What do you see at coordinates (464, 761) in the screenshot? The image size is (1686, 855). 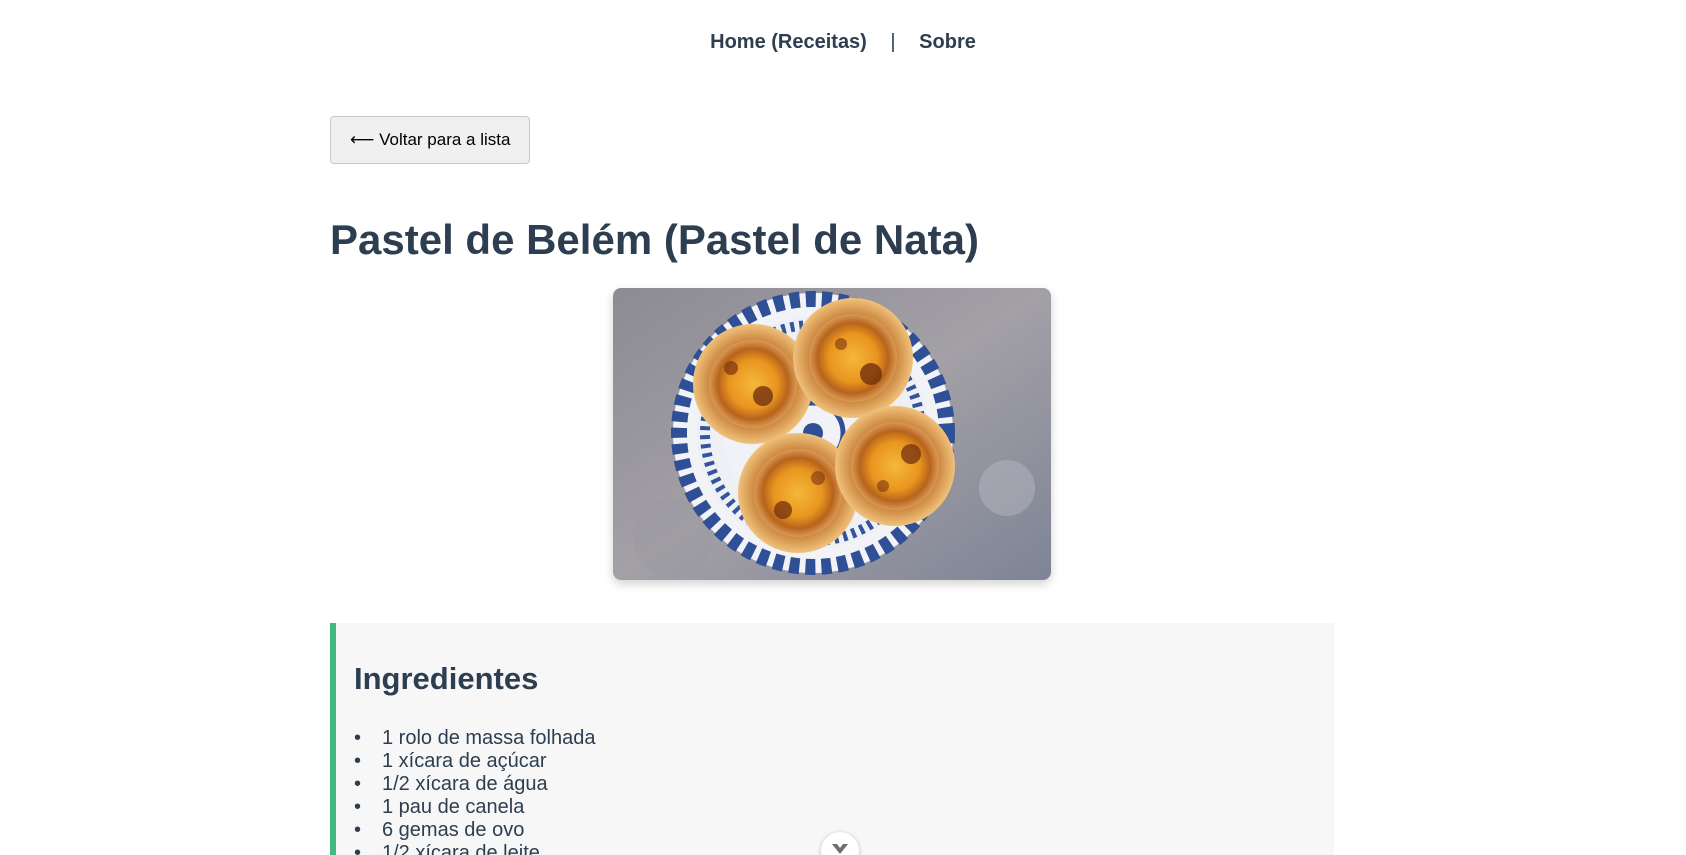 I see `ingredient-text: 1 xícara de açúcar` at bounding box center [464, 761].